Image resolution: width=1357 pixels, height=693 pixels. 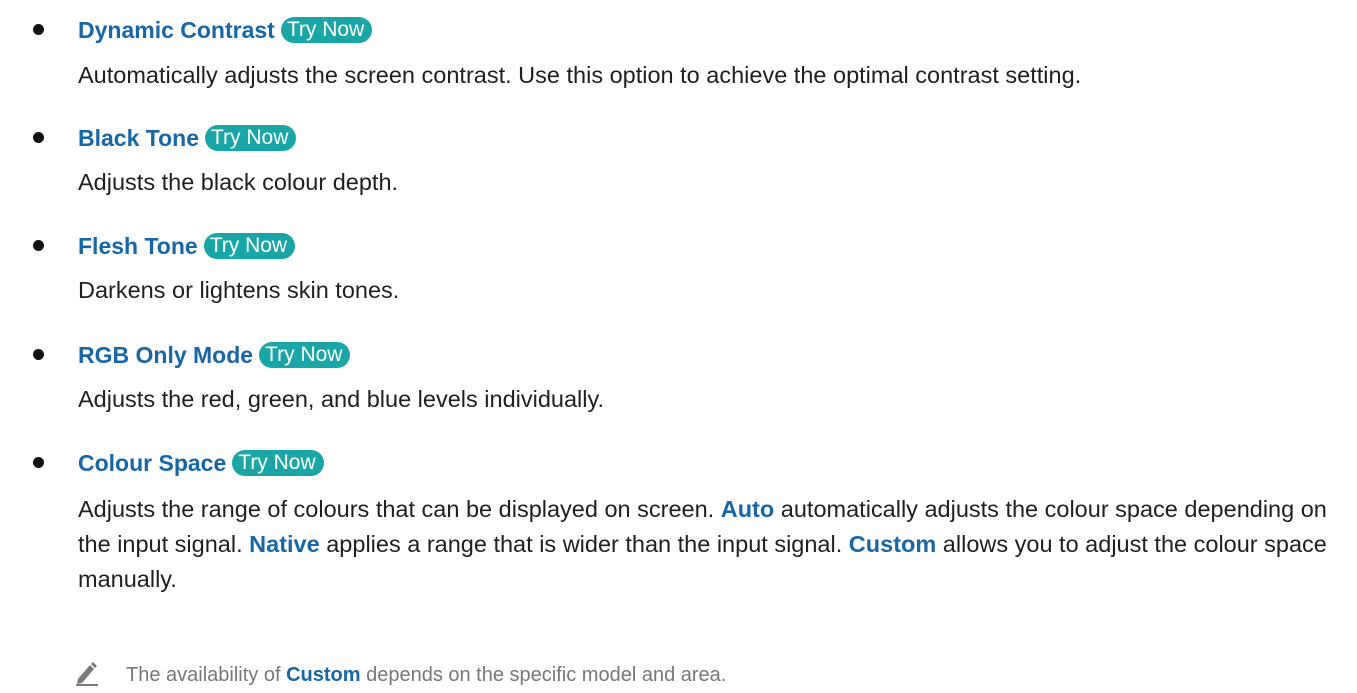 I want to click on option-title: Colour Space Try Now, so click(x=201, y=463).